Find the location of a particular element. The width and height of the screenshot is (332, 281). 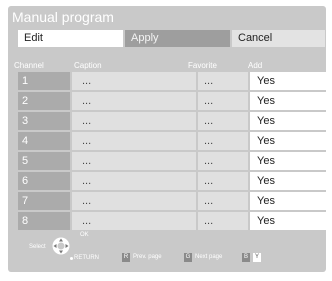

red-key-icon: R is located at coordinates (126, 257).